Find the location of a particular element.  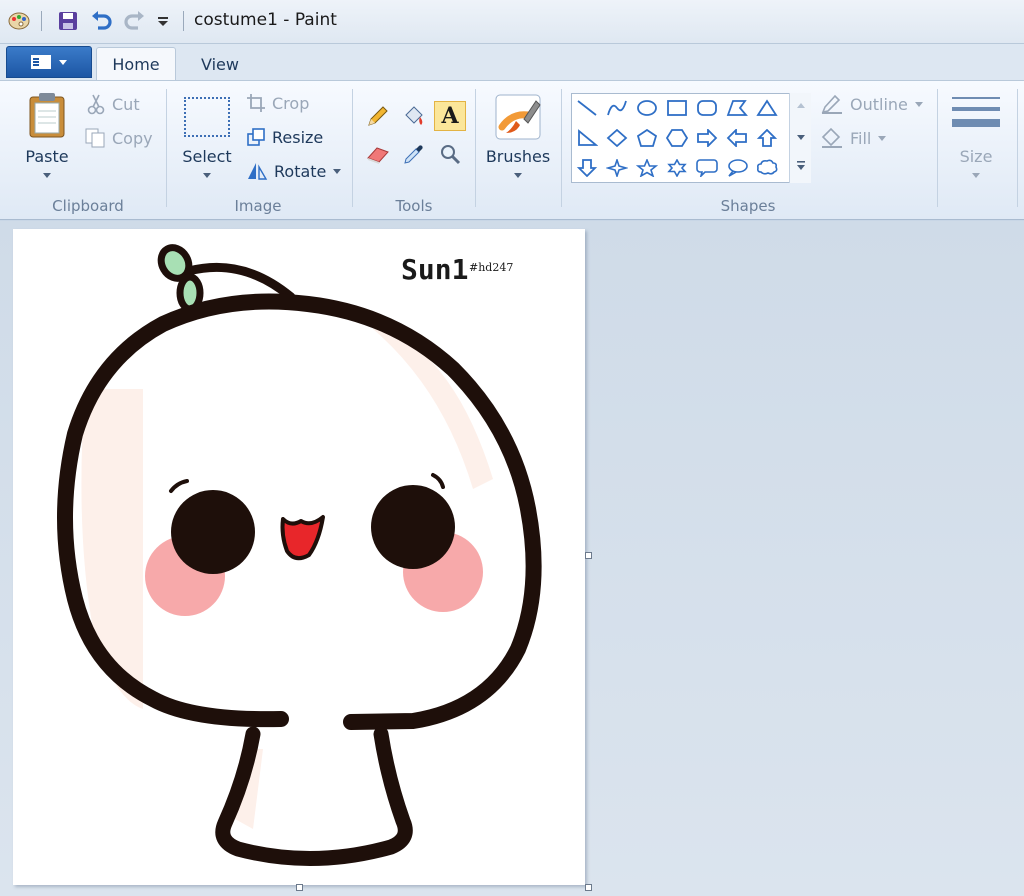

brush-icon is located at coordinates (518, 117).